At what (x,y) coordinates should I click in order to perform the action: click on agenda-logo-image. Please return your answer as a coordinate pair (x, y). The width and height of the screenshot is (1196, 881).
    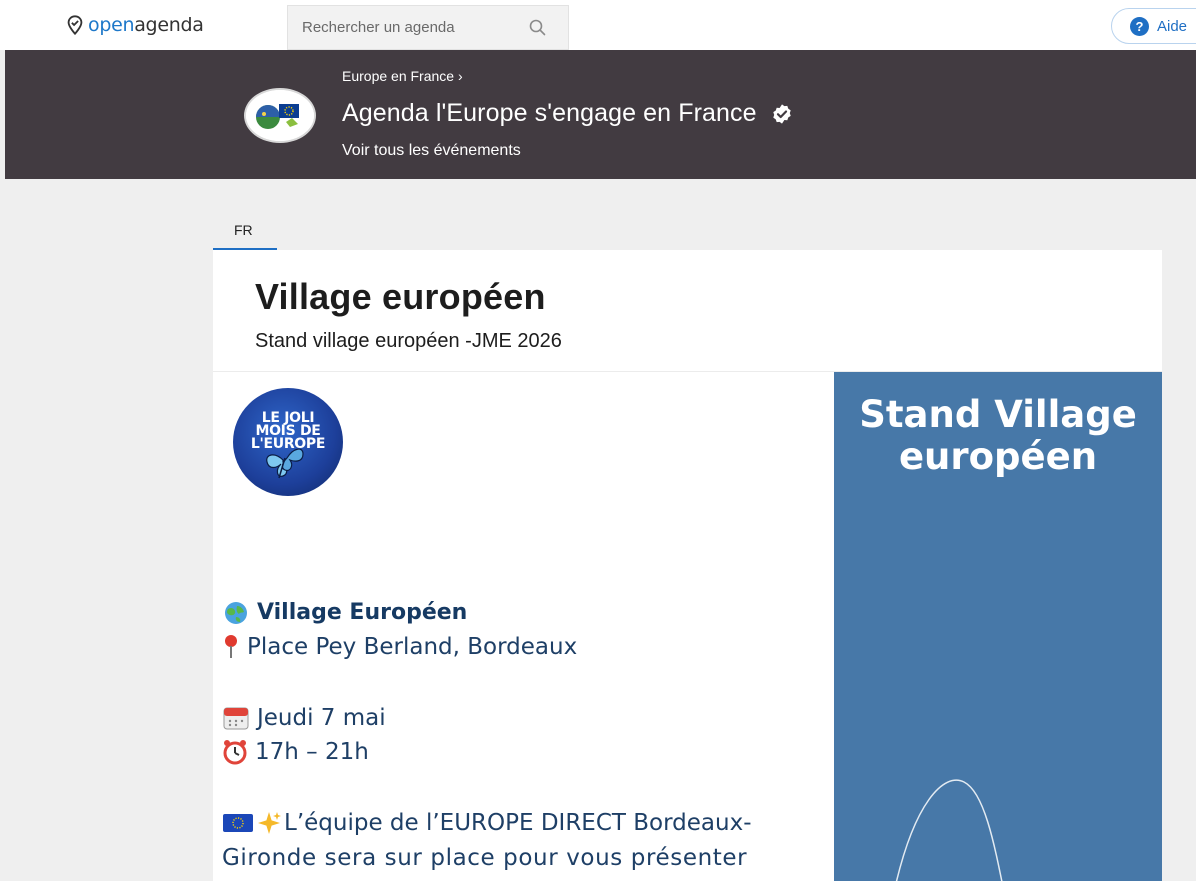
    Looking at the image, I should click on (280, 115).